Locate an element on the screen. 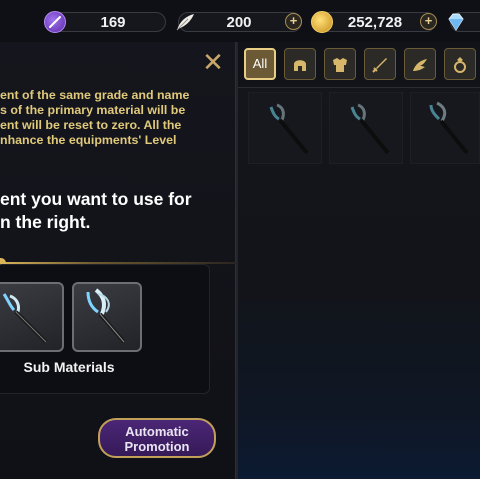 The width and height of the screenshot is (480, 479). armor-icon is located at coordinates (340, 65).